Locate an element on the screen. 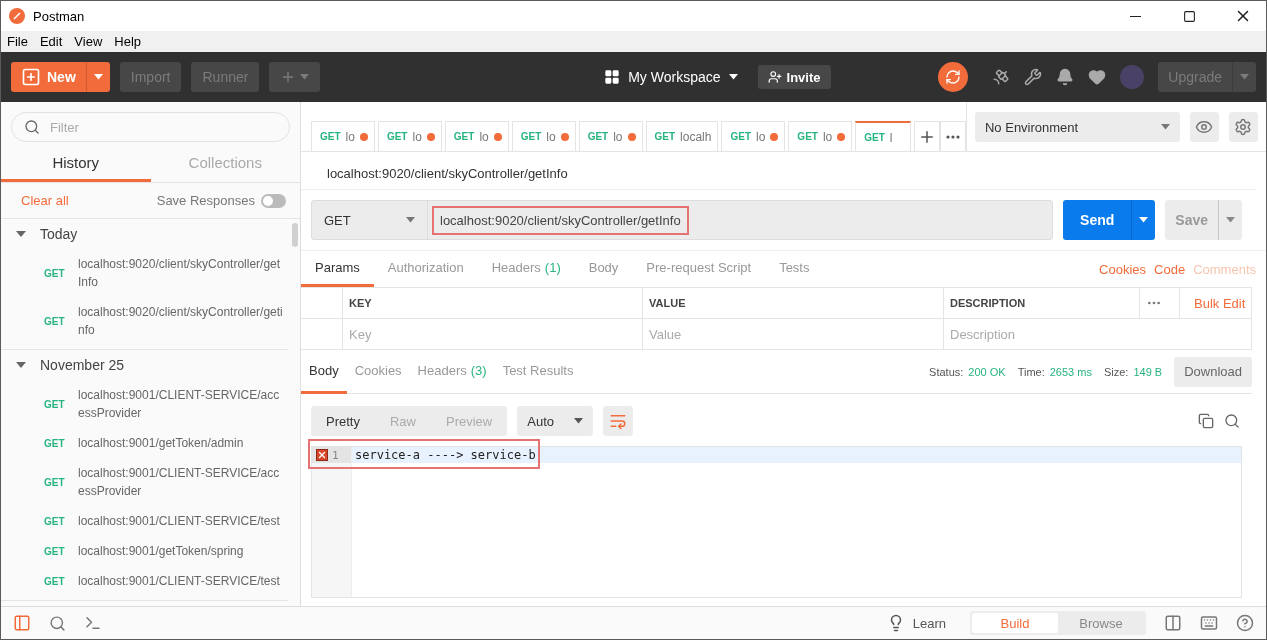 The image size is (1267, 640). view-mode-button: Pretty is located at coordinates (343, 421).